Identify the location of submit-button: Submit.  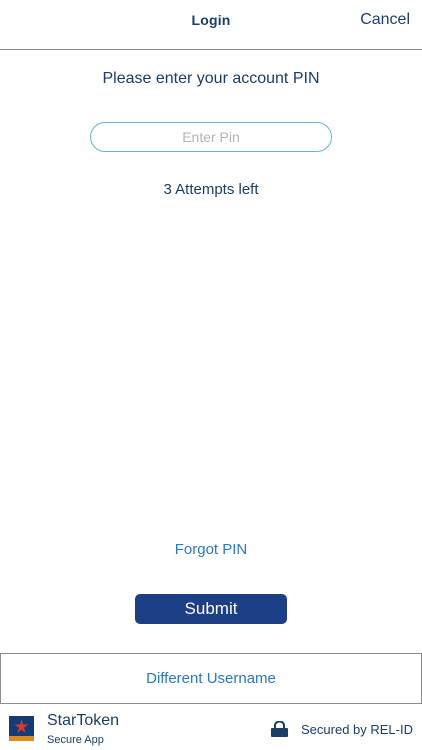
(211, 609).